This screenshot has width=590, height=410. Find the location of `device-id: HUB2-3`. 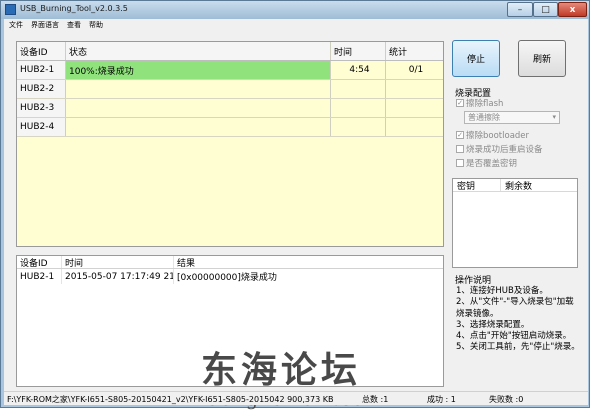

device-id: HUB2-3 is located at coordinates (41, 108).